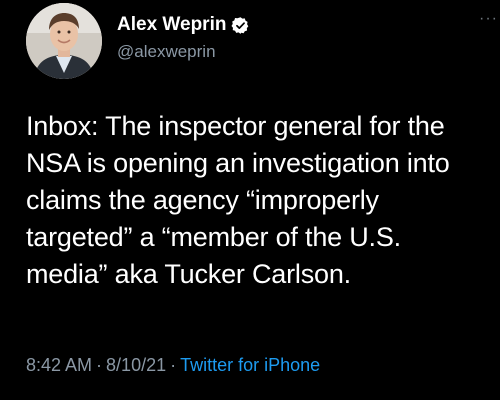 This screenshot has width=500, height=400. I want to click on author-handle: @alexweprin, so click(166, 52).